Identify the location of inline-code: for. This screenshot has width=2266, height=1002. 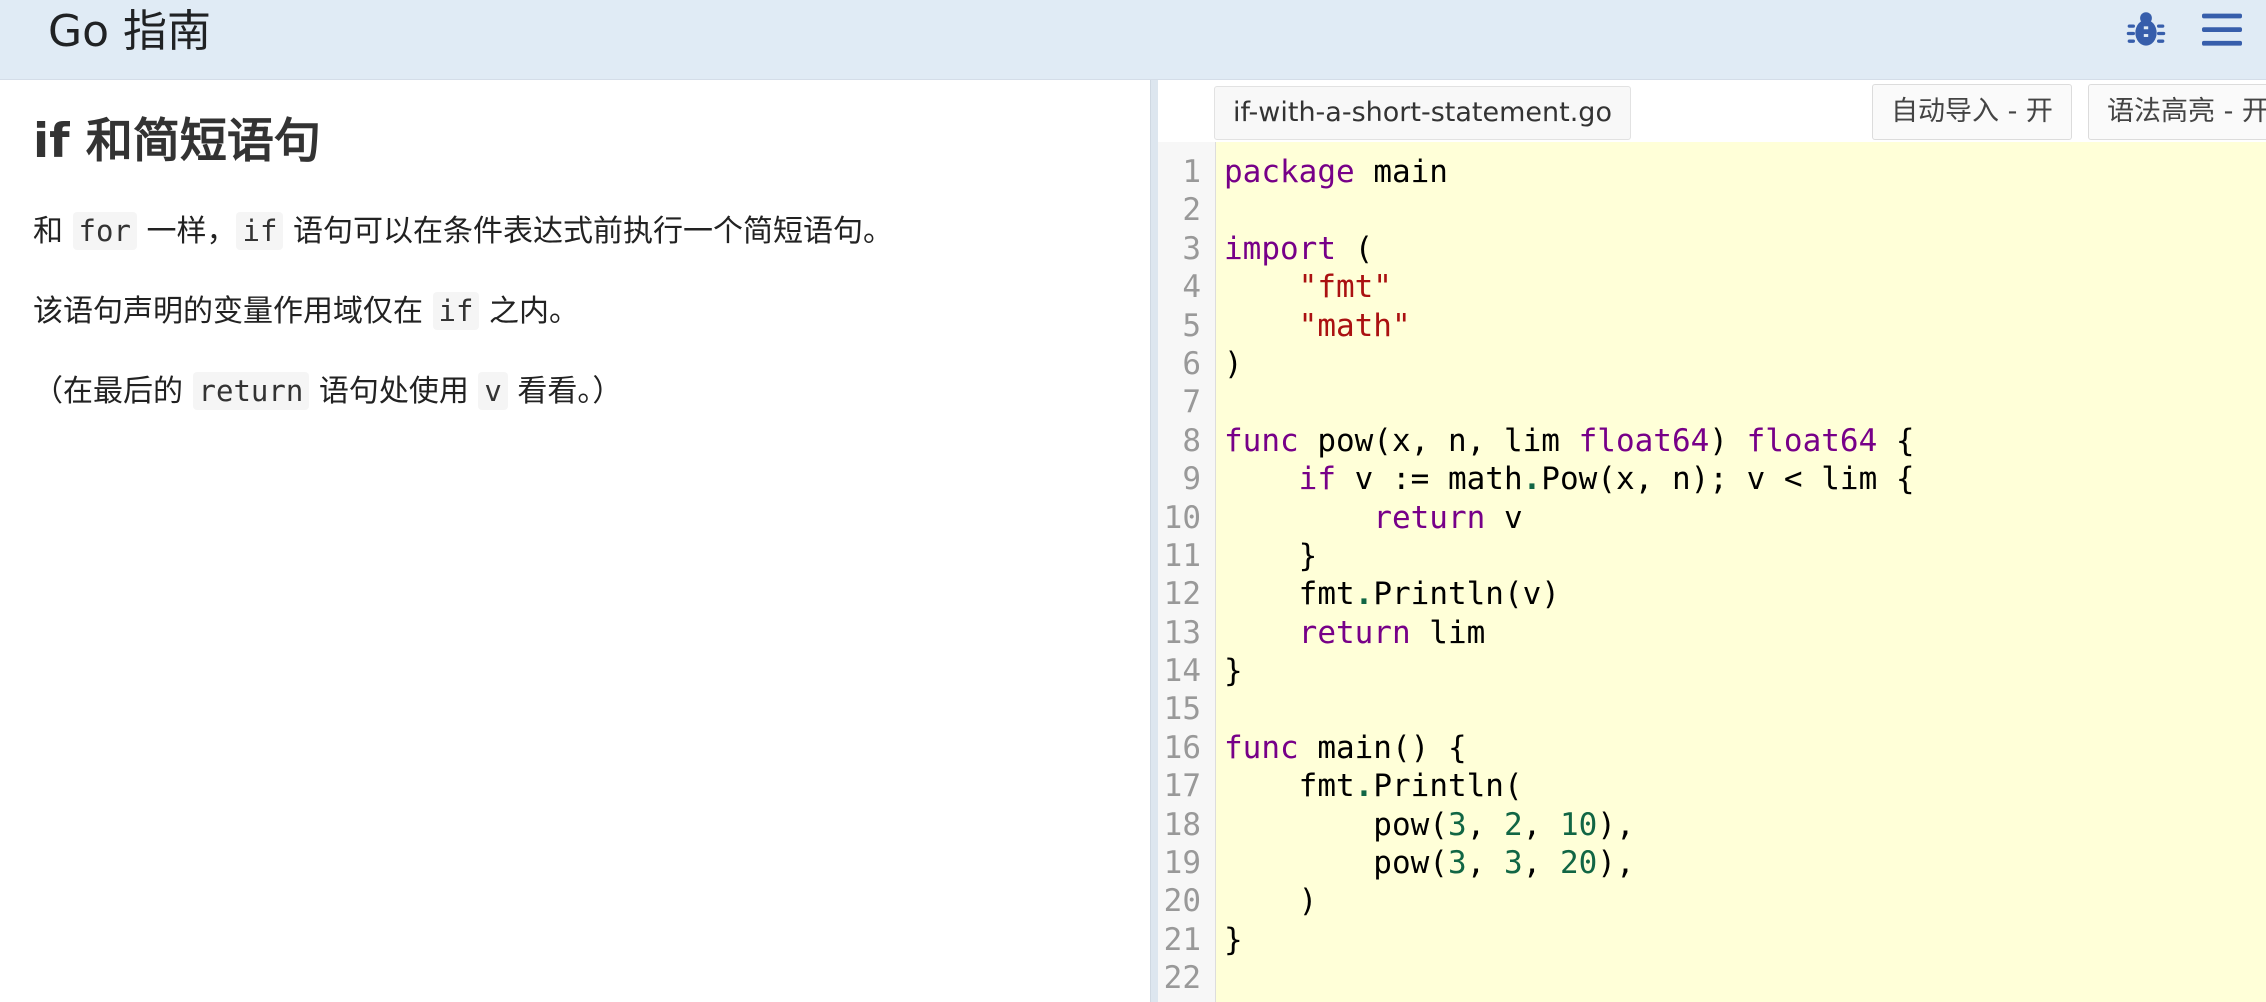
(104, 231).